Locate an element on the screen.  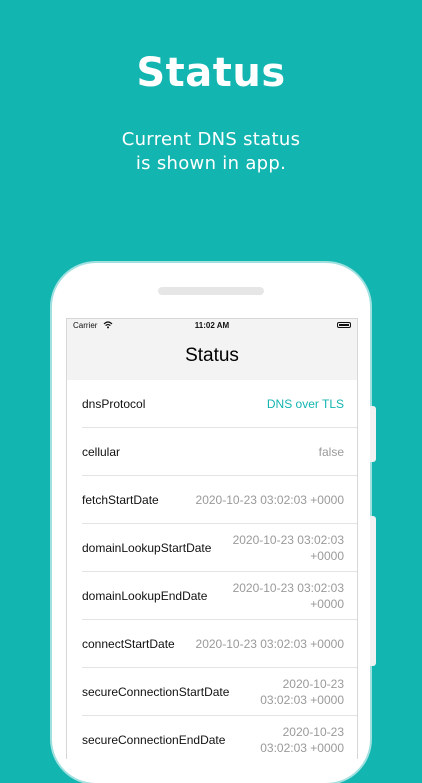
row-value: DNS over TLS is located at coordinates (305, 403).